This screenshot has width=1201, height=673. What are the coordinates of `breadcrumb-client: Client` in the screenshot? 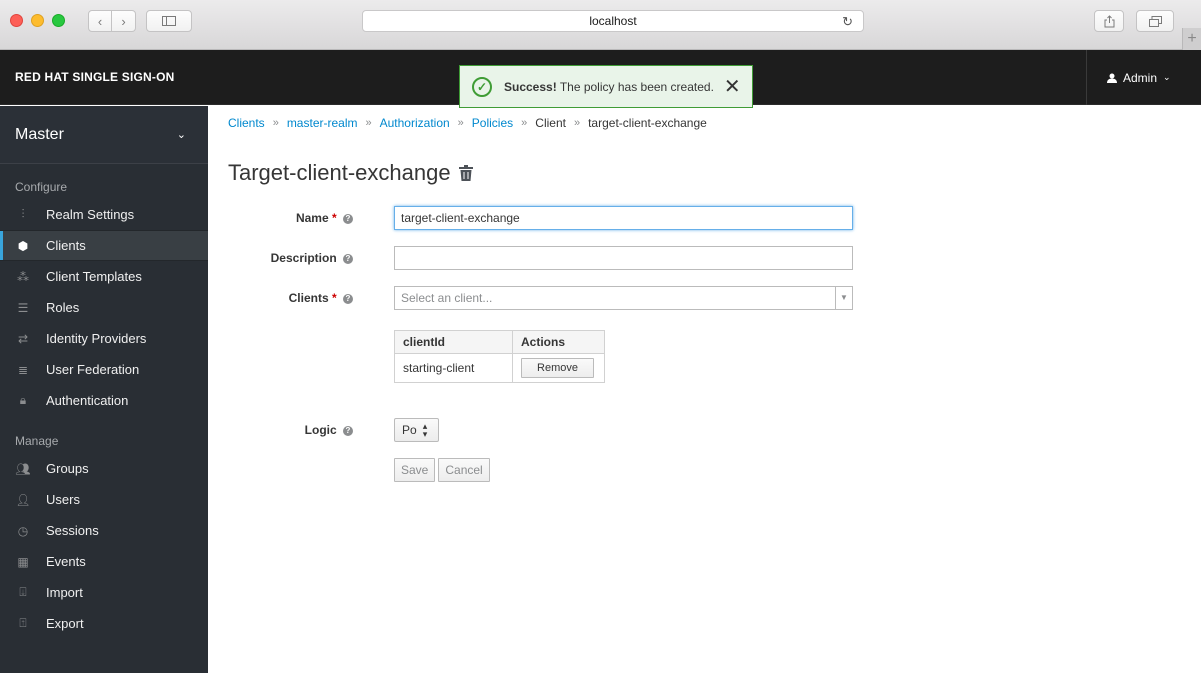 It's located at (550, 123).